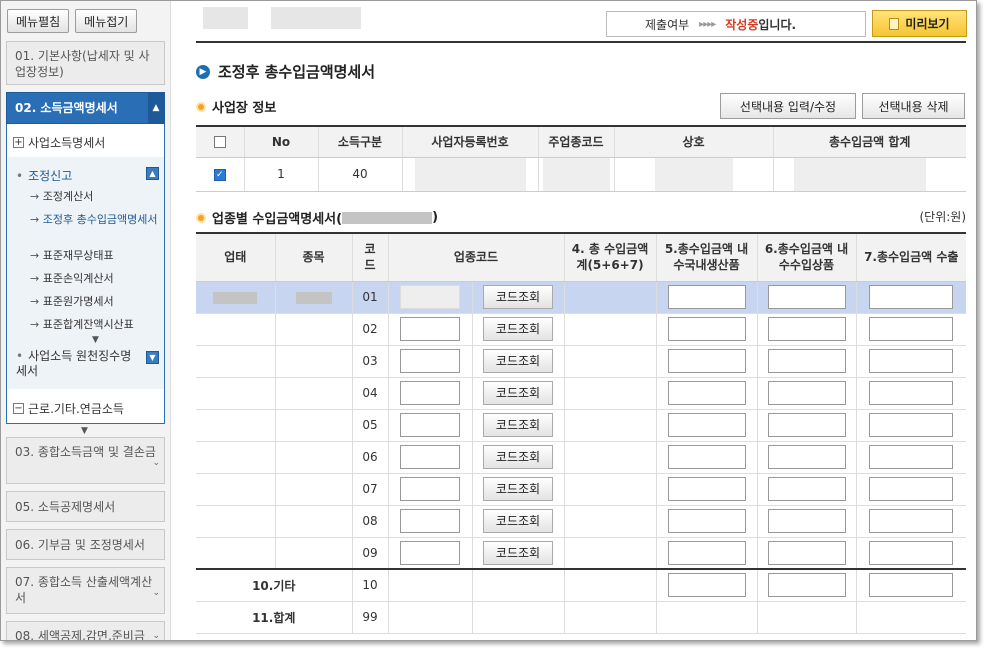 Image resolution: width=984 pixels, height=649 pixels. What do you see at coordinates (788, 106) in the screenshot?
I see `edit-selected-button: 선택내용 입력/수정` at bounding box center [788, 106].